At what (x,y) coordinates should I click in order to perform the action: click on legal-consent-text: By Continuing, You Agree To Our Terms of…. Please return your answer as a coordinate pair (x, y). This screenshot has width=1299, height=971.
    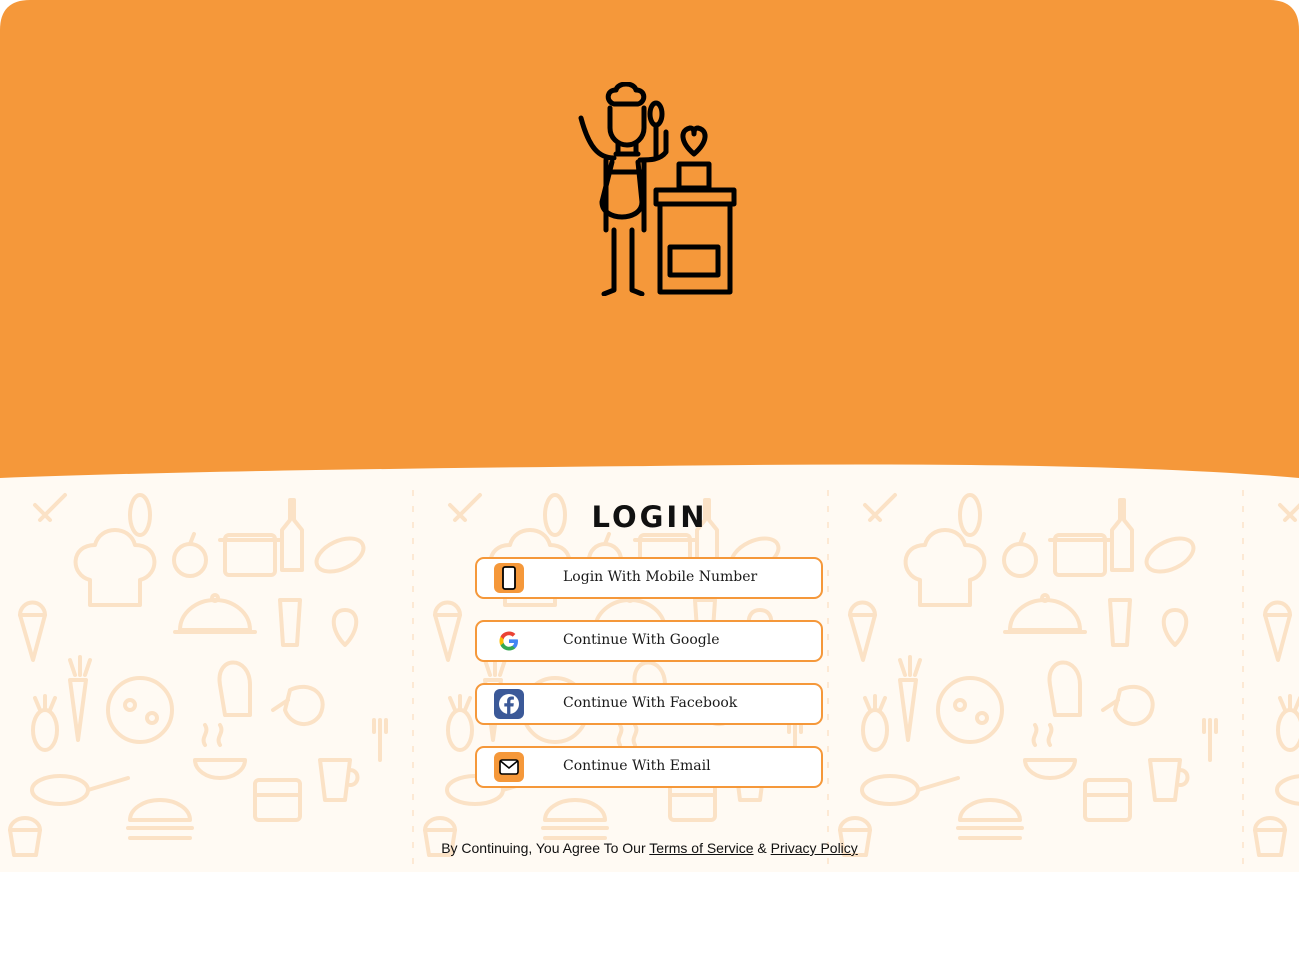
    Looking at the image, I should click on (649, 848).